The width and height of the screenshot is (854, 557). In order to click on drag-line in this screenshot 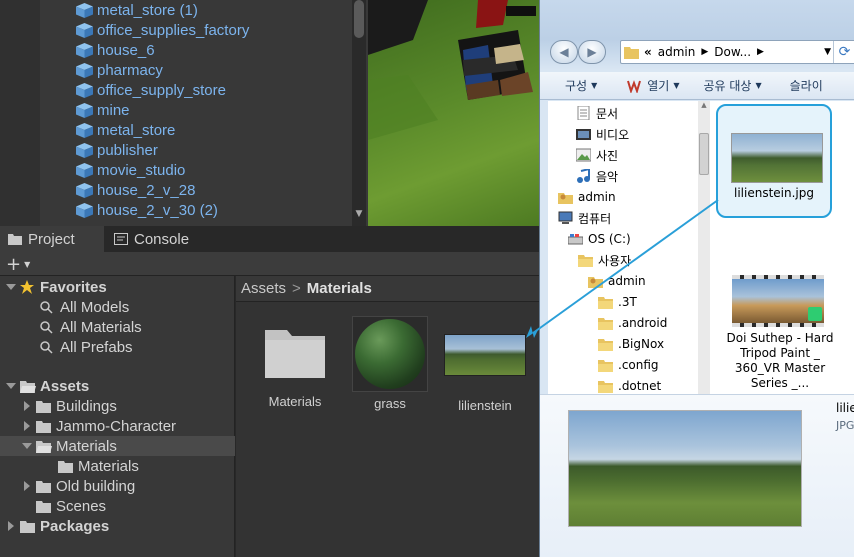, I will do `click(625, 266)`.